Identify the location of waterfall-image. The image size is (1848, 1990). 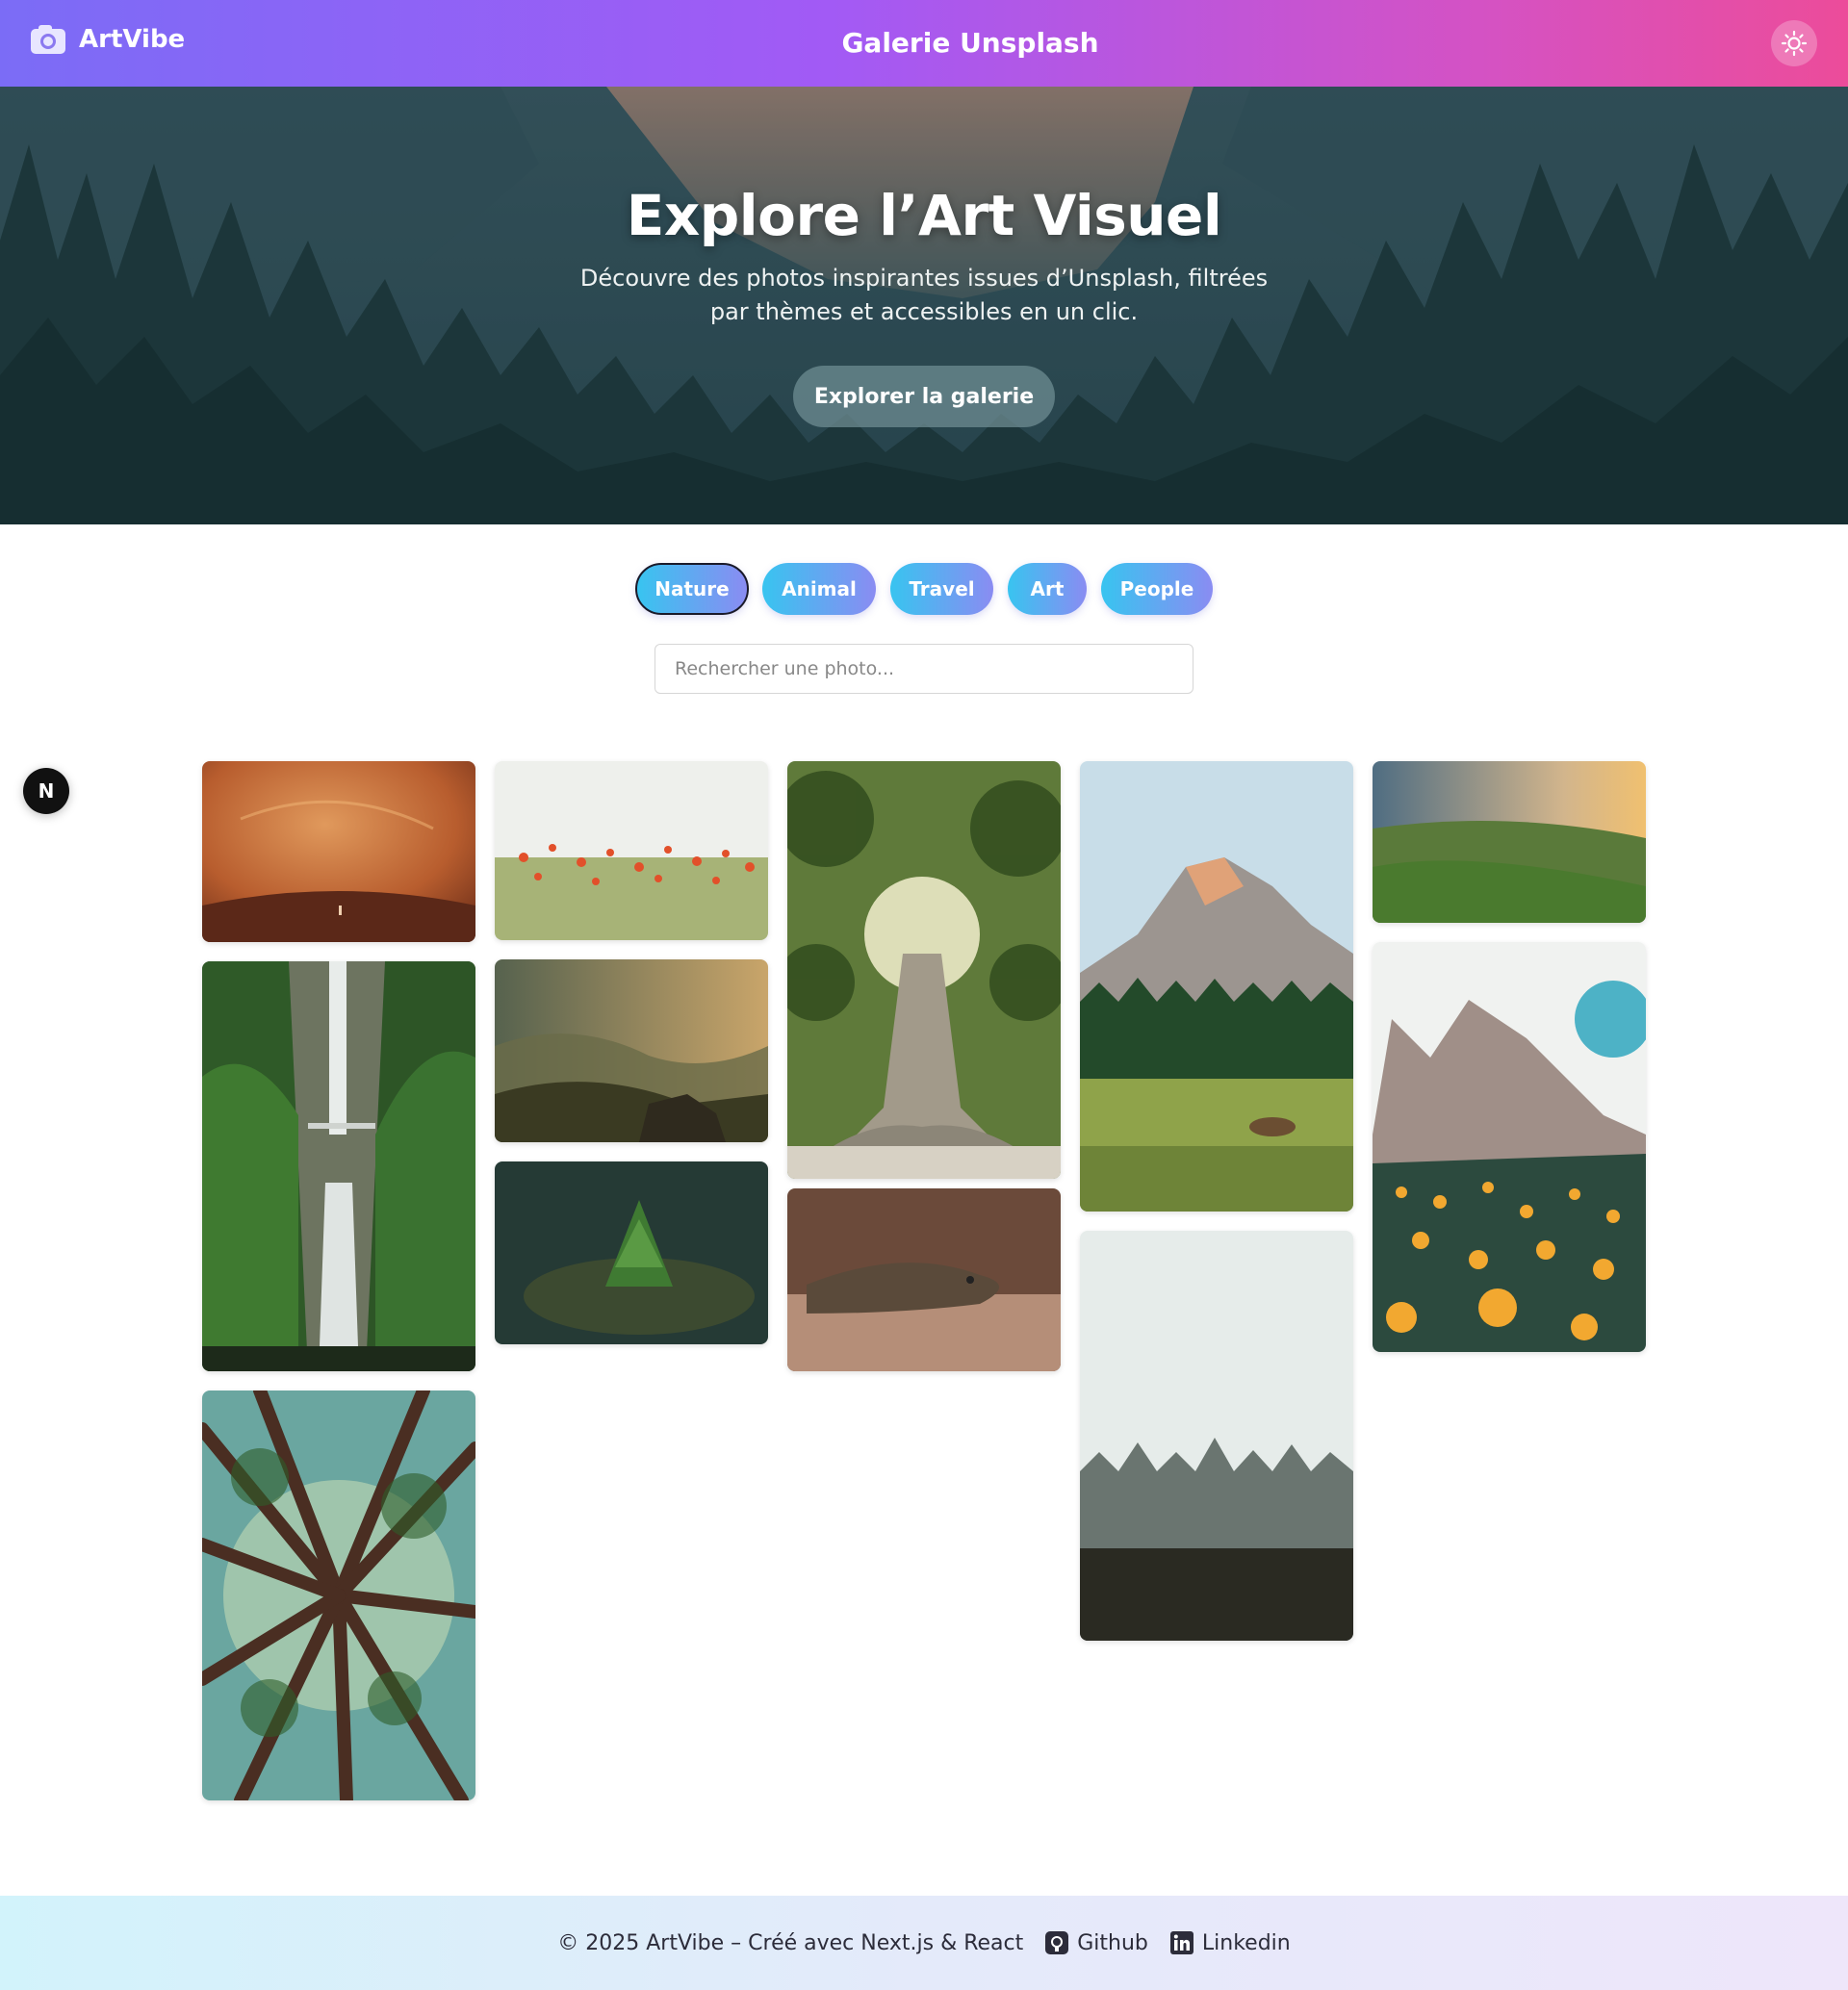
(338, 1166).